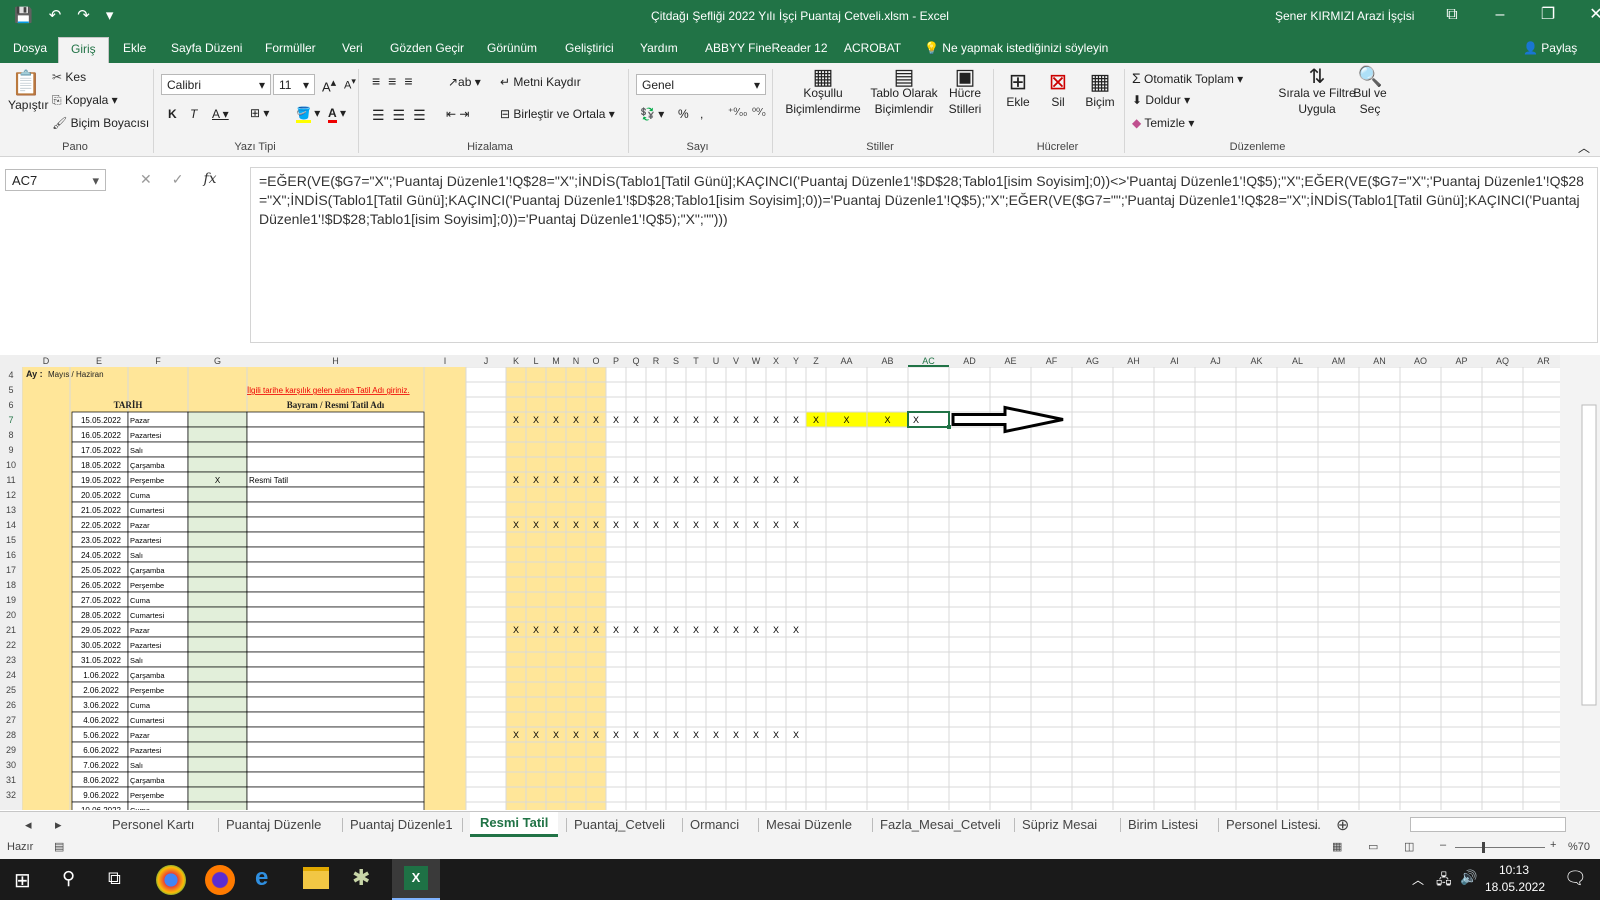 The width and height of the screenshot is (1600, 900). Describe the element at coordinates (59, 846) in the screenshot. I see `macro-record-icon: ▤` at that location.